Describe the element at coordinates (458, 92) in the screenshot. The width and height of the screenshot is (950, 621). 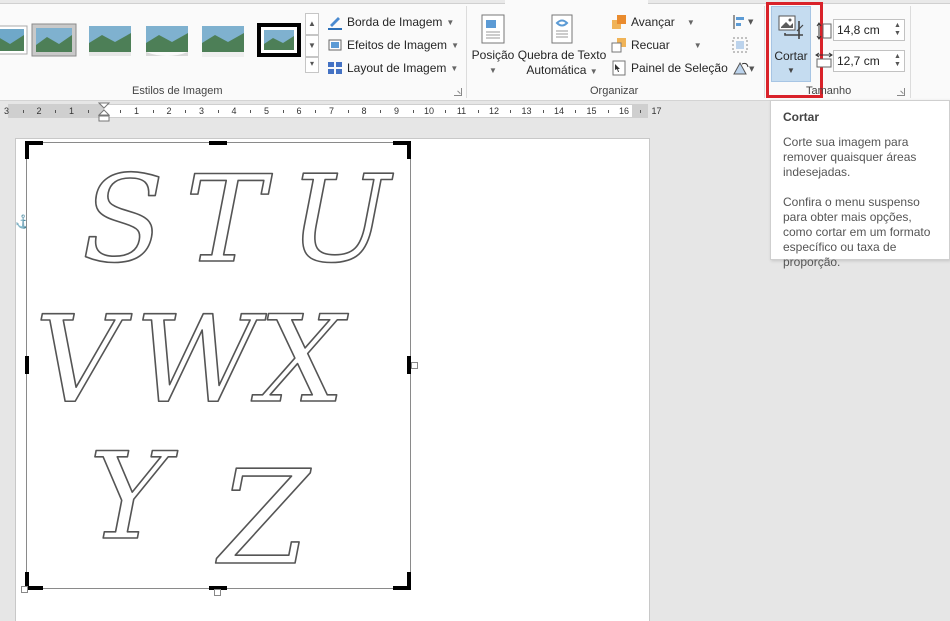
I see `picture-styles-launcher-icon` at that location.